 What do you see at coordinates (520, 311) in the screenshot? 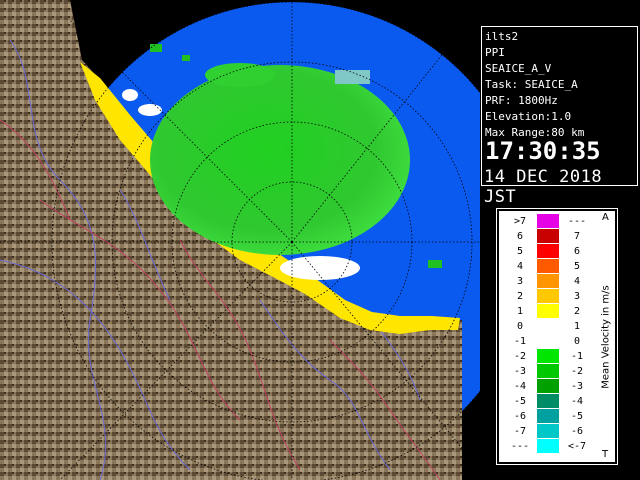
I see `legend-row-low: 1` at bounding box center [520, 311].